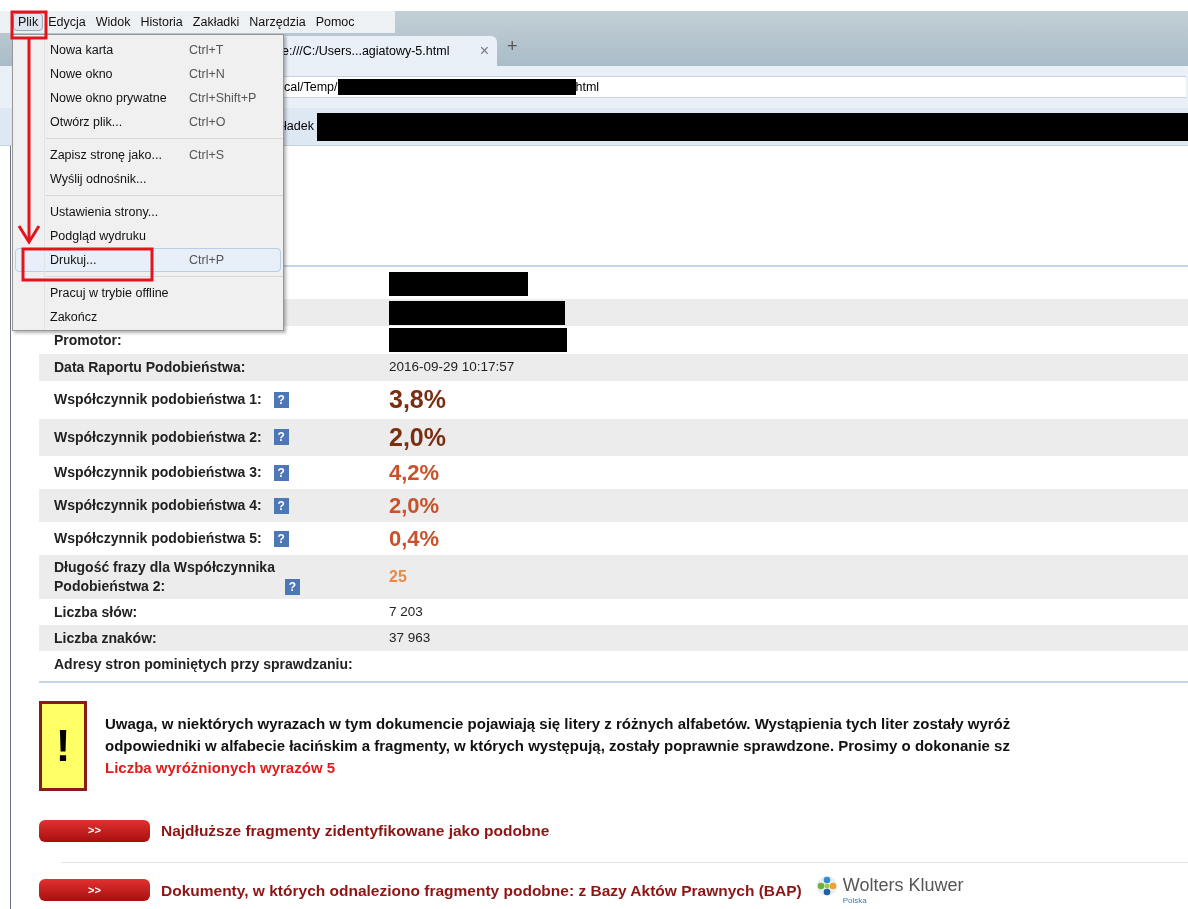  I want to click on logo-subtitle: Polska, so click(854, 901).